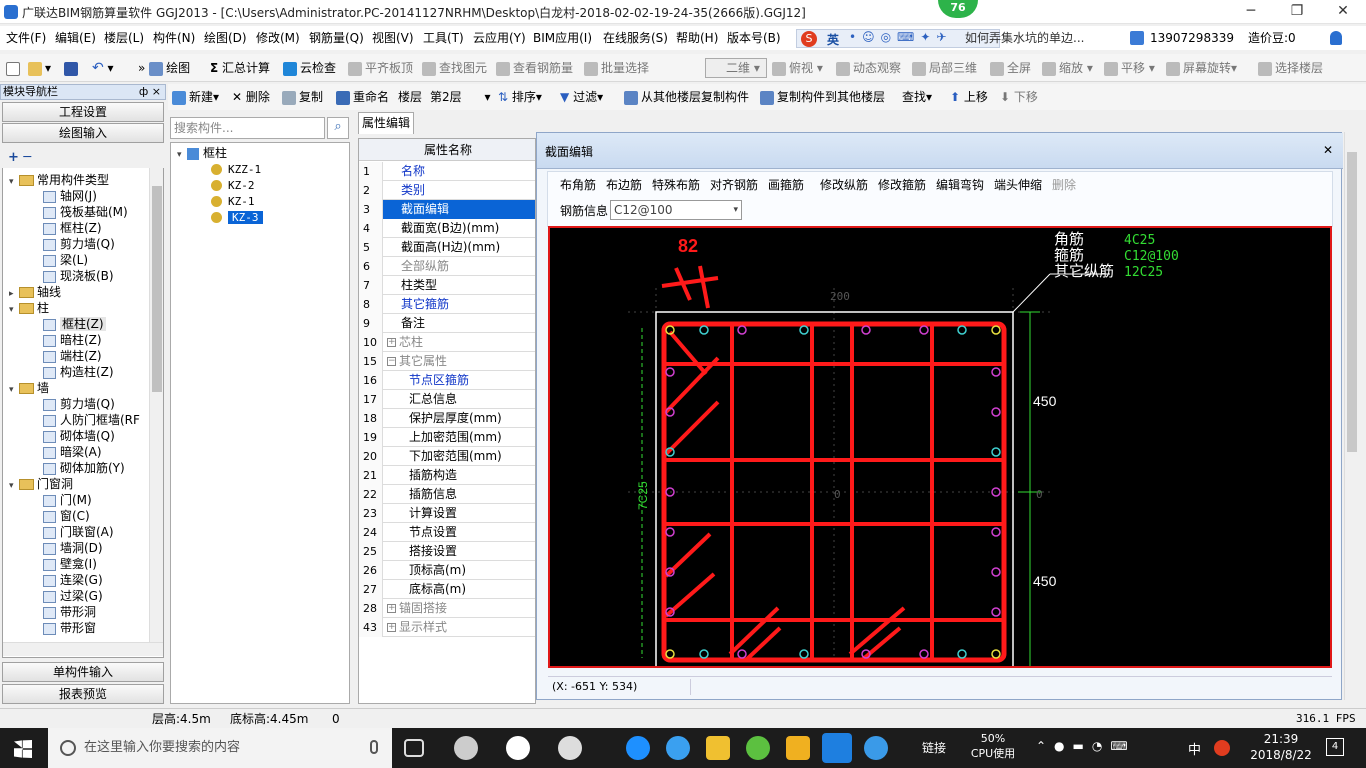 The height and width of the screenshot is (768, 1366). I want to click on expand-icon: −, so click(391, 361).